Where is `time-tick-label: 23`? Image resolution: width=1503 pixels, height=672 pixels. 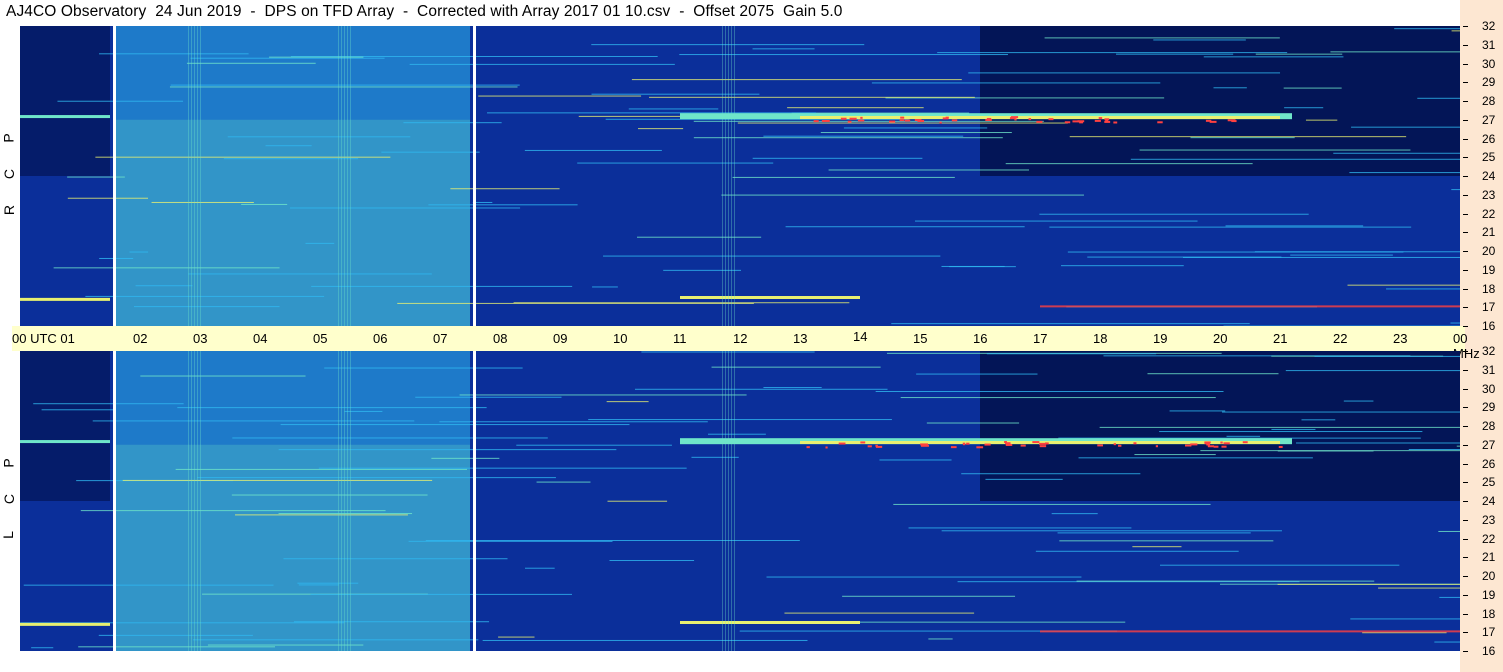
time-tick-label: 23 is located at coordinates (1400, 338).